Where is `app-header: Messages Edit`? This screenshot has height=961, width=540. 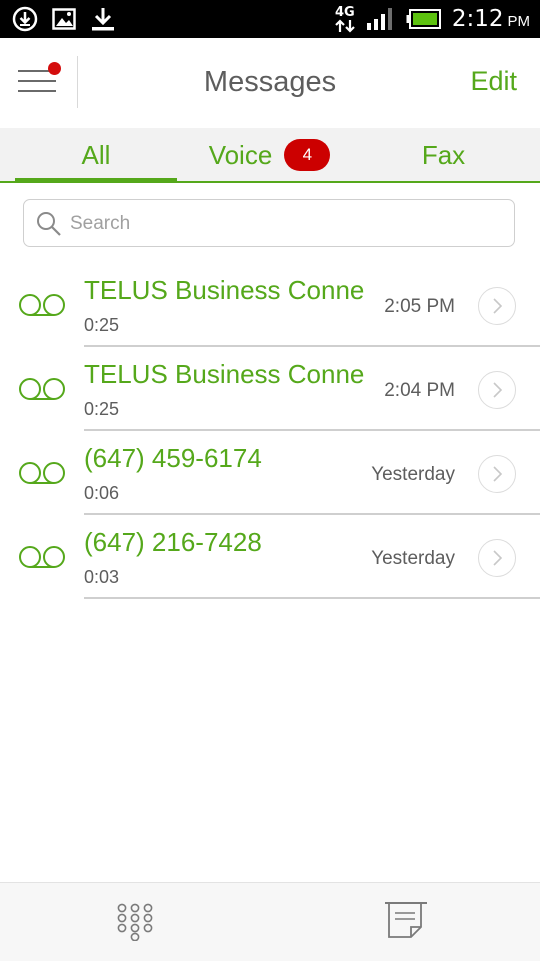 app-header: Messages Edit is located at coordinates (270, 83).